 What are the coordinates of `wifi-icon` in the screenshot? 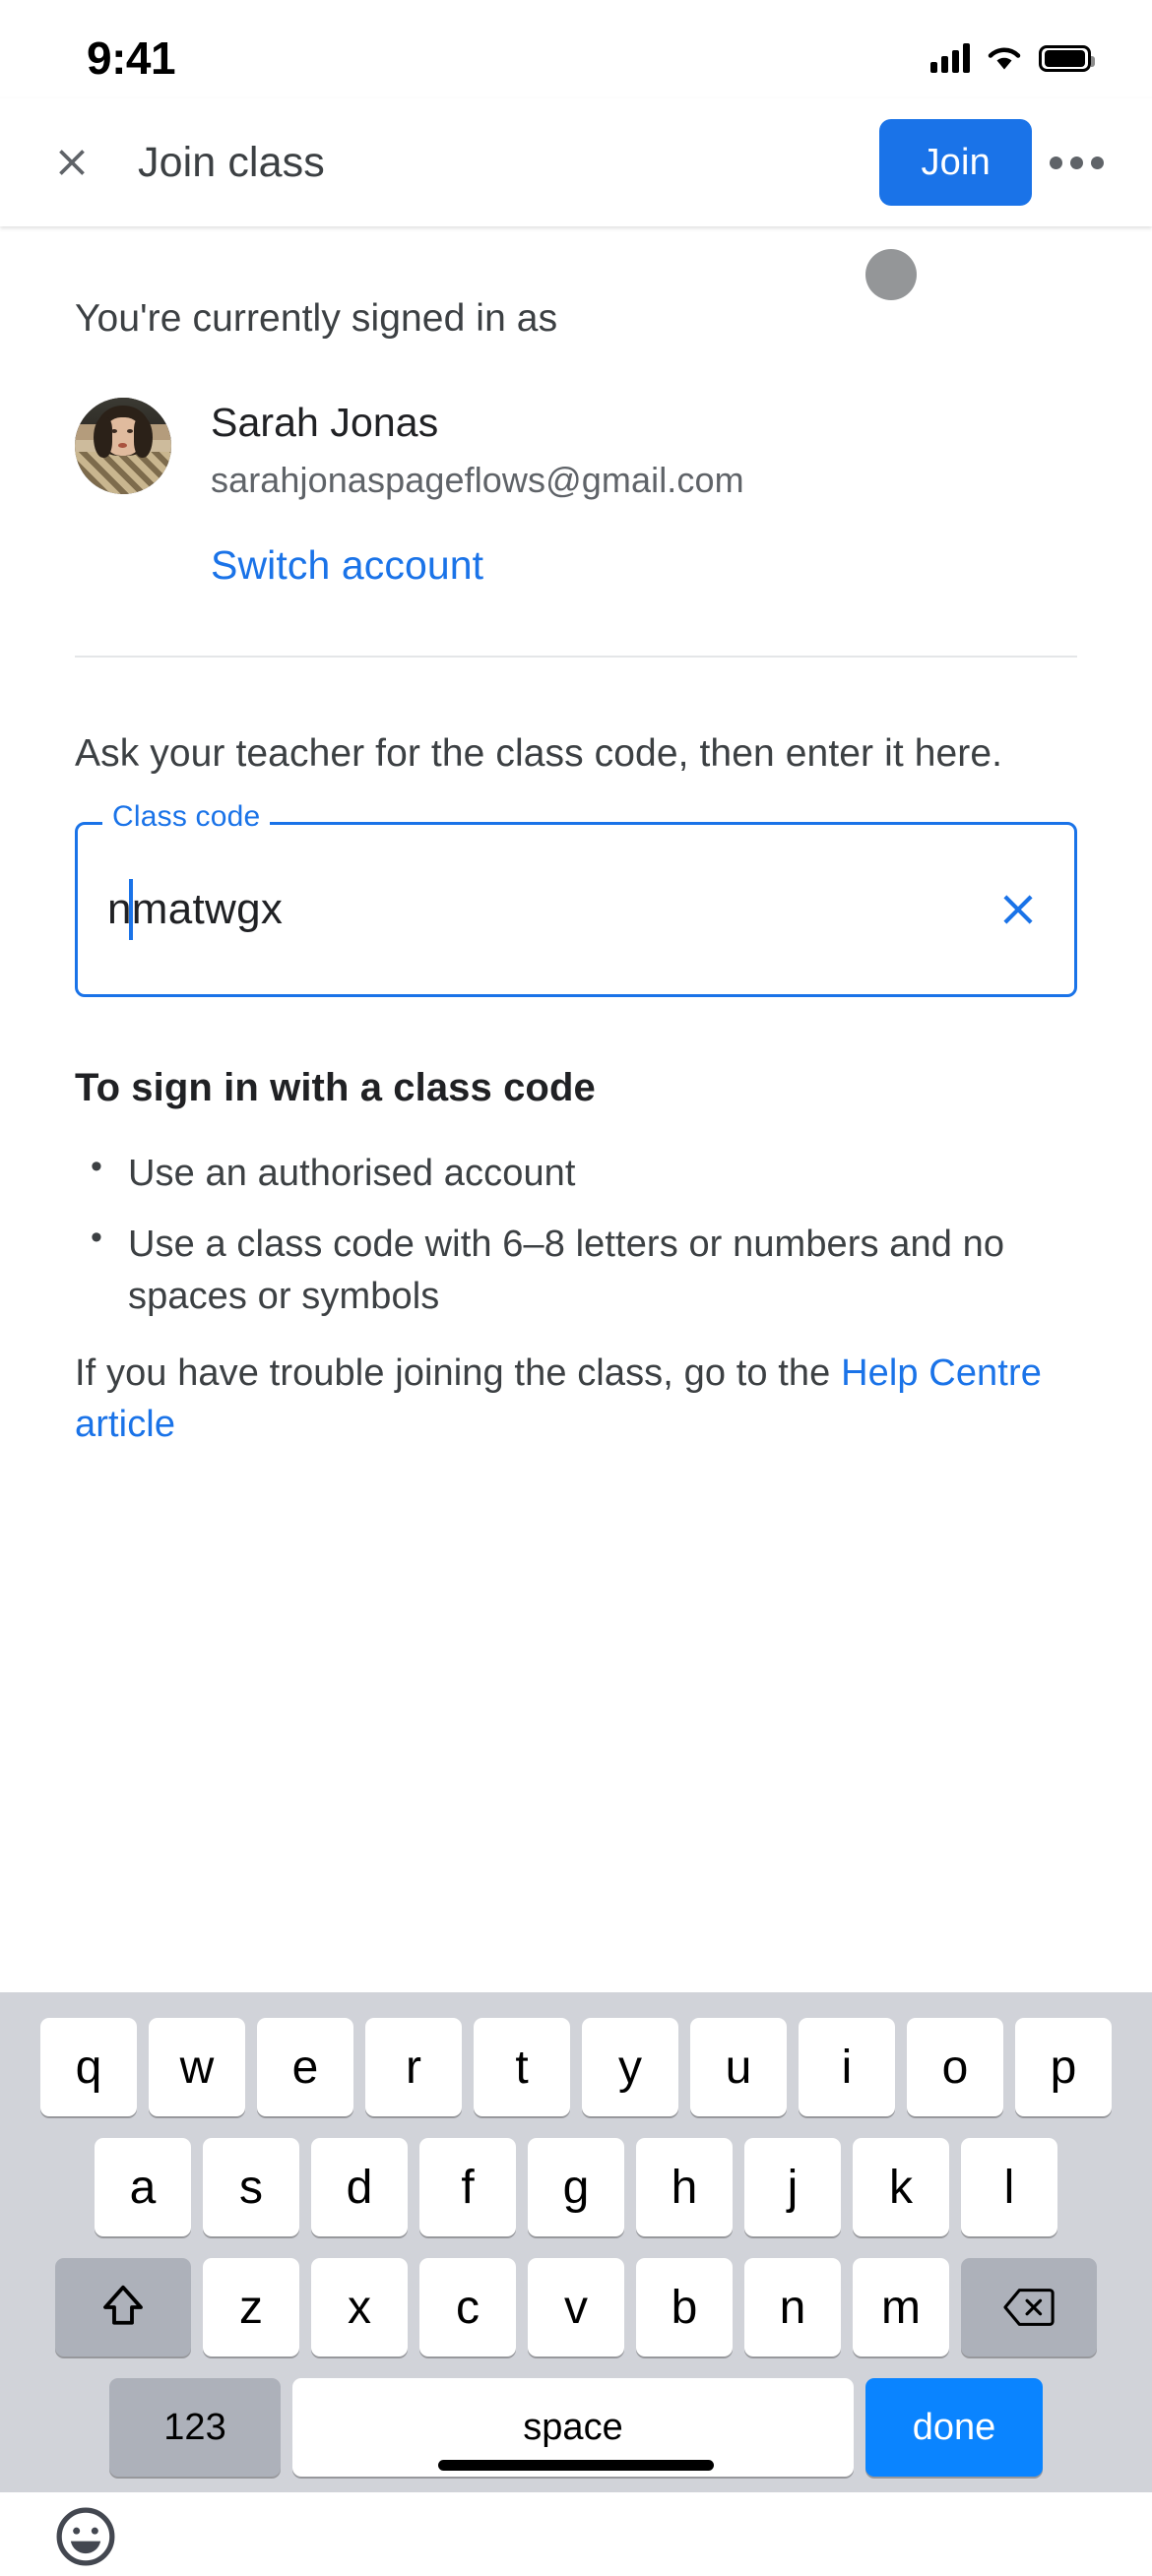 It's located at (1004, 58).